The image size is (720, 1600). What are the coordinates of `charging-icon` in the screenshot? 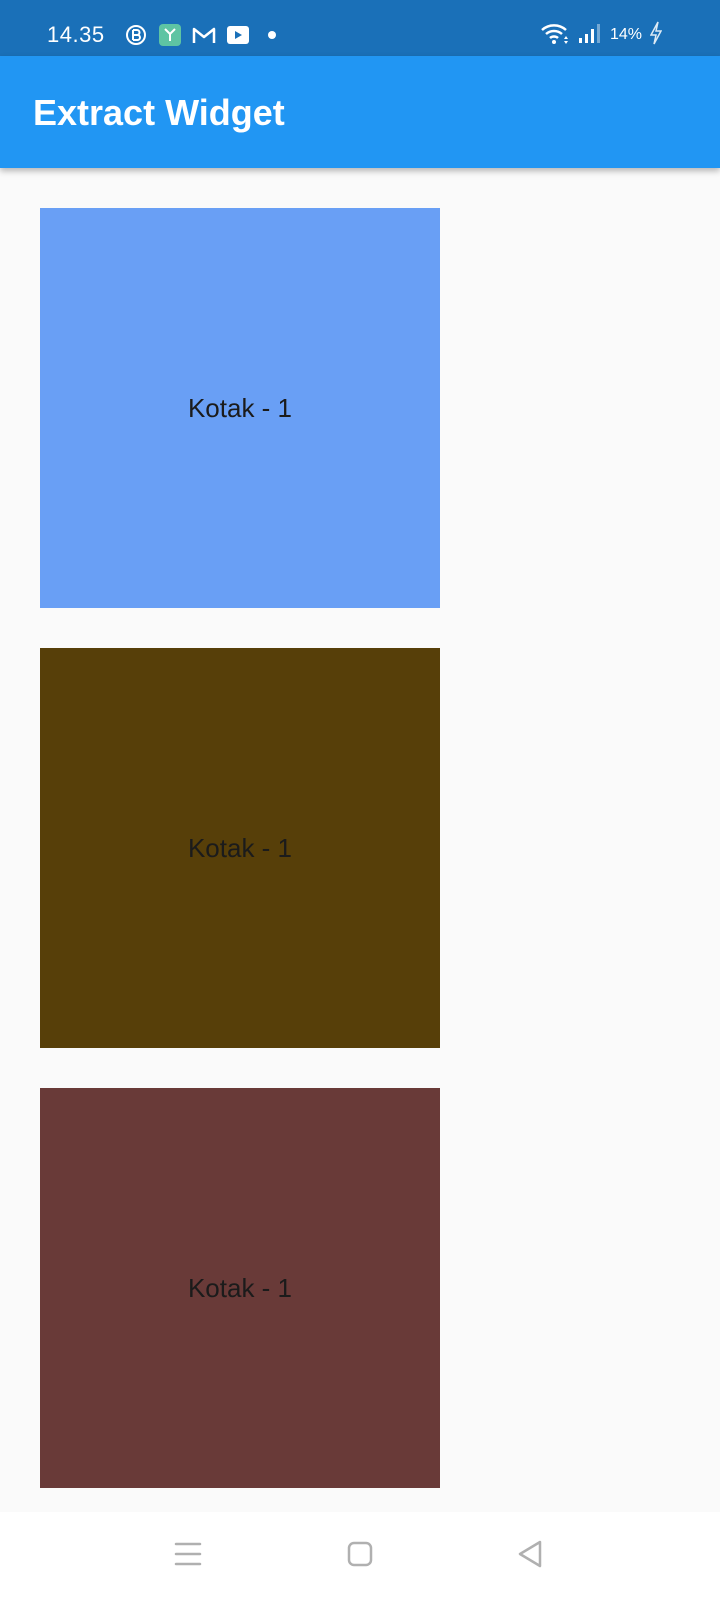 It's located at (656, 35).